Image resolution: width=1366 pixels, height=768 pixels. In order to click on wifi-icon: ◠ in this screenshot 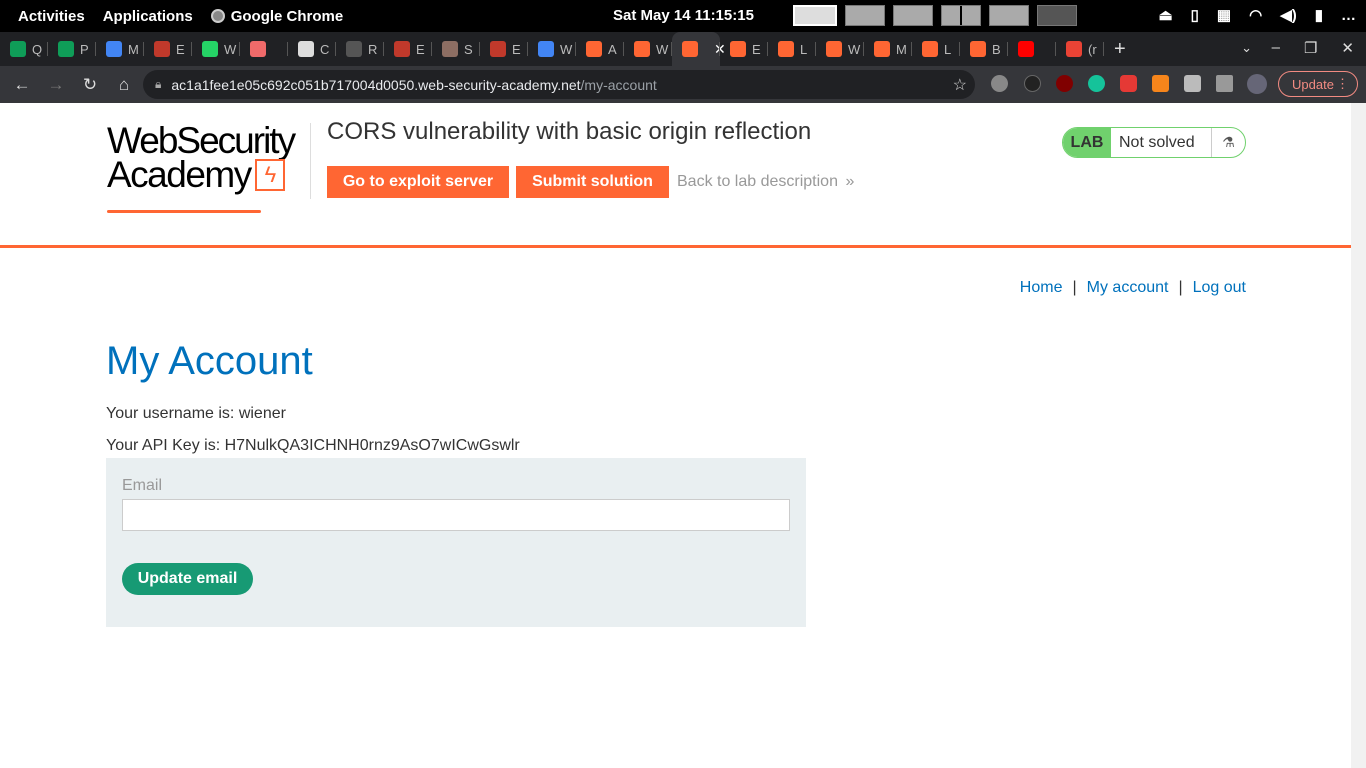, I will do `click(1255, 15)`.